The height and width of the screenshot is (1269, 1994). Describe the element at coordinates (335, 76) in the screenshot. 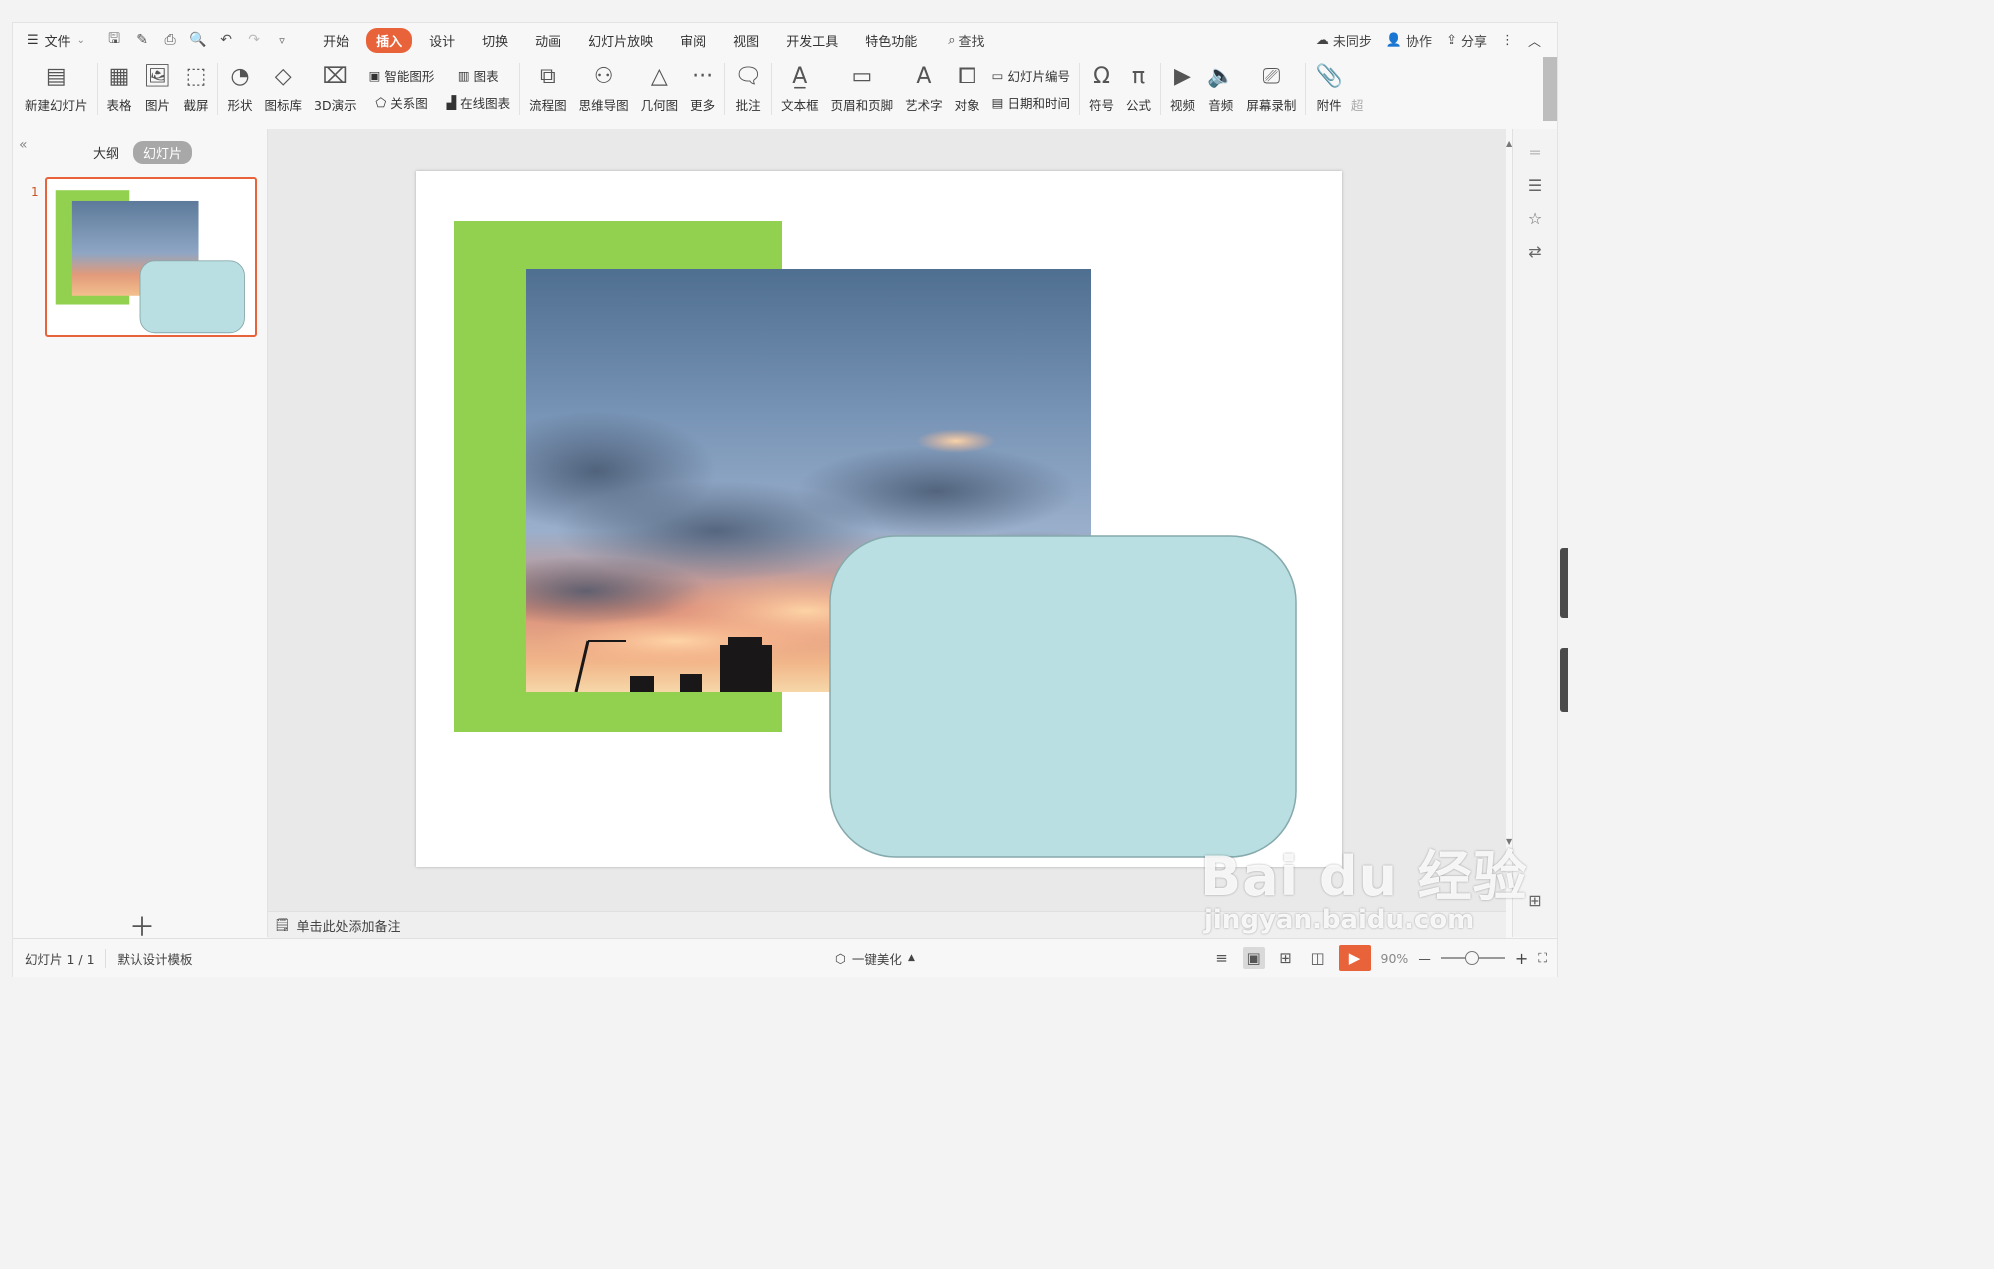

I see `3d-presentation-icon: ⌧` at that location.